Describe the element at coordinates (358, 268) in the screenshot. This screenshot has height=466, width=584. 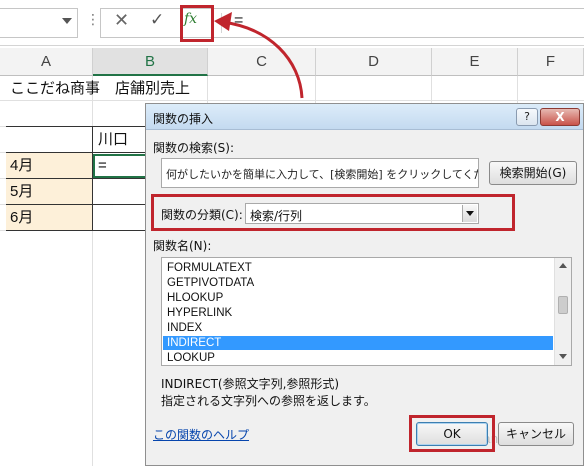
I see `list-item: FORMULATEXT` at that location.